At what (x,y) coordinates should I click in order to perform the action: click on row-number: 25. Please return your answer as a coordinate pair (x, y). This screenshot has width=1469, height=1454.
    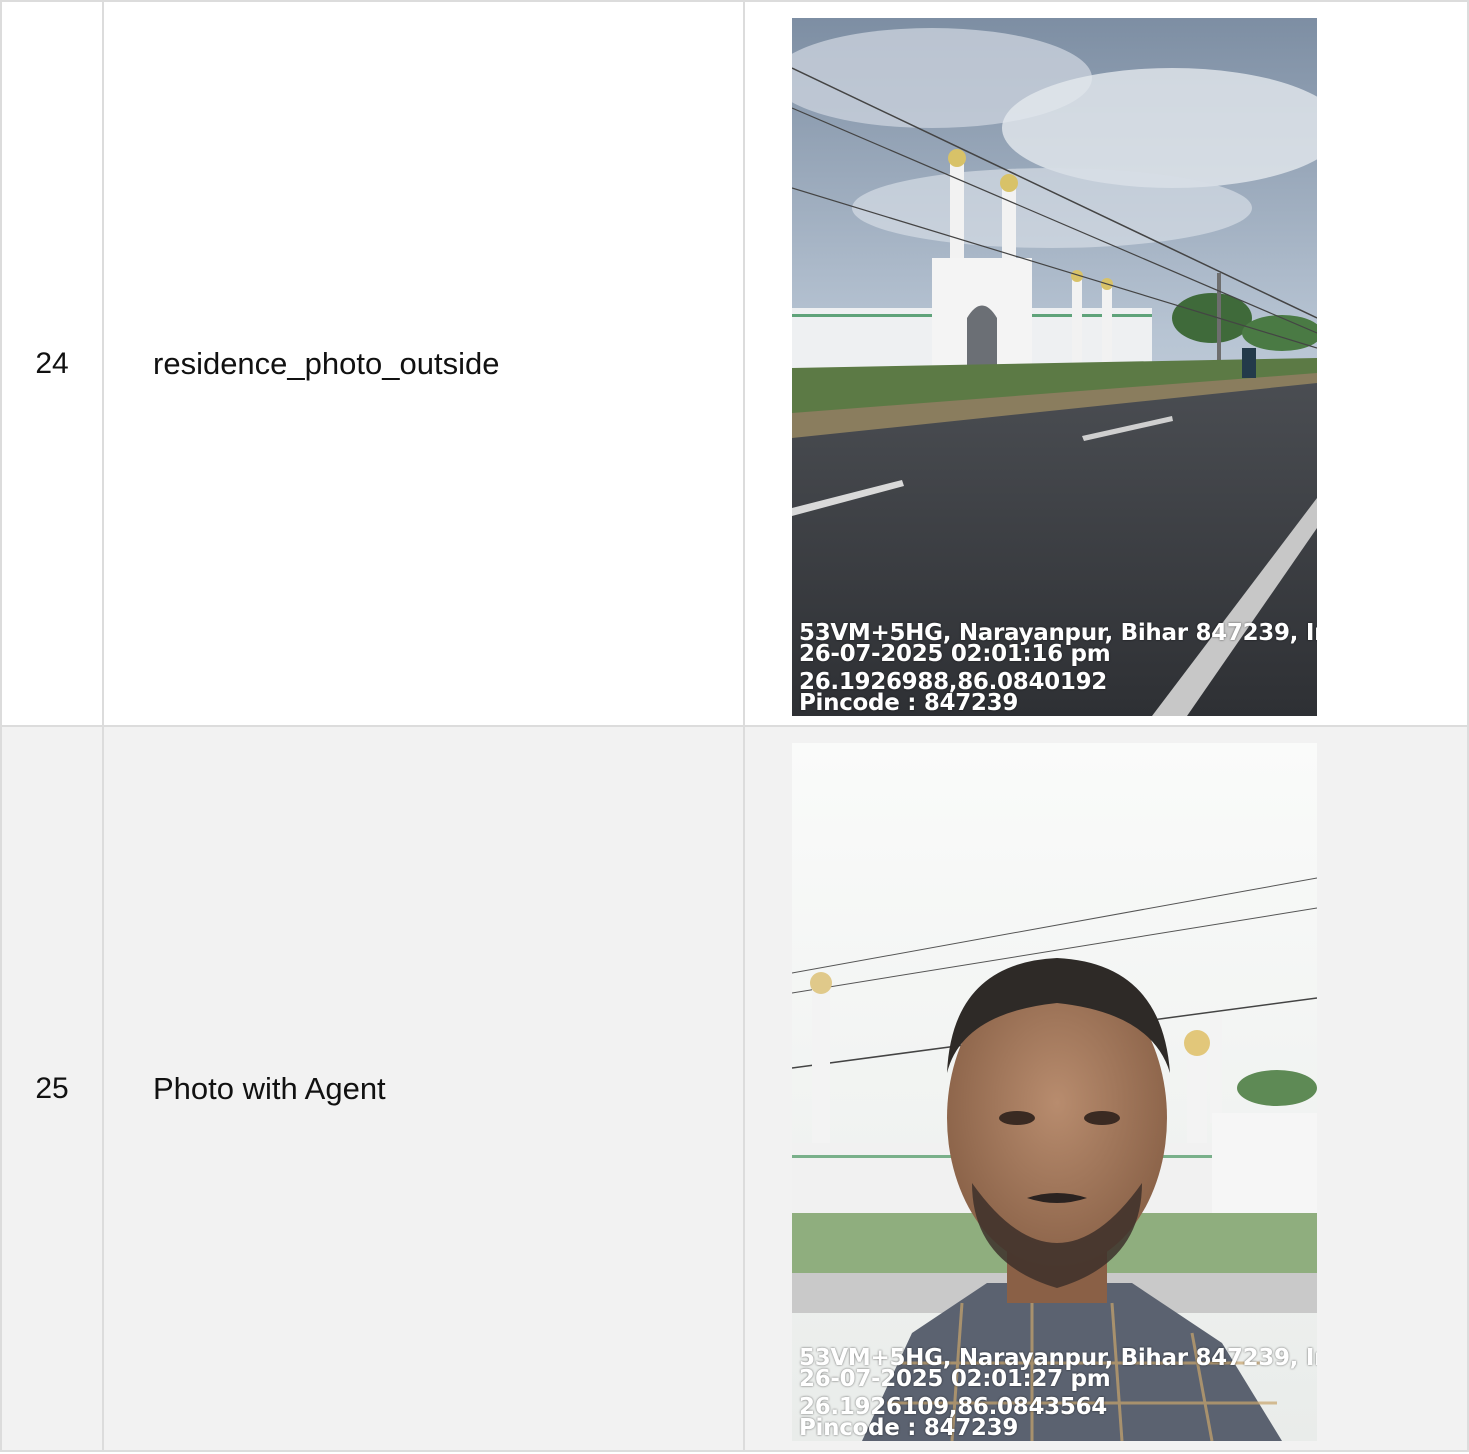
    Looking at the image, I should click on (52, 1088).